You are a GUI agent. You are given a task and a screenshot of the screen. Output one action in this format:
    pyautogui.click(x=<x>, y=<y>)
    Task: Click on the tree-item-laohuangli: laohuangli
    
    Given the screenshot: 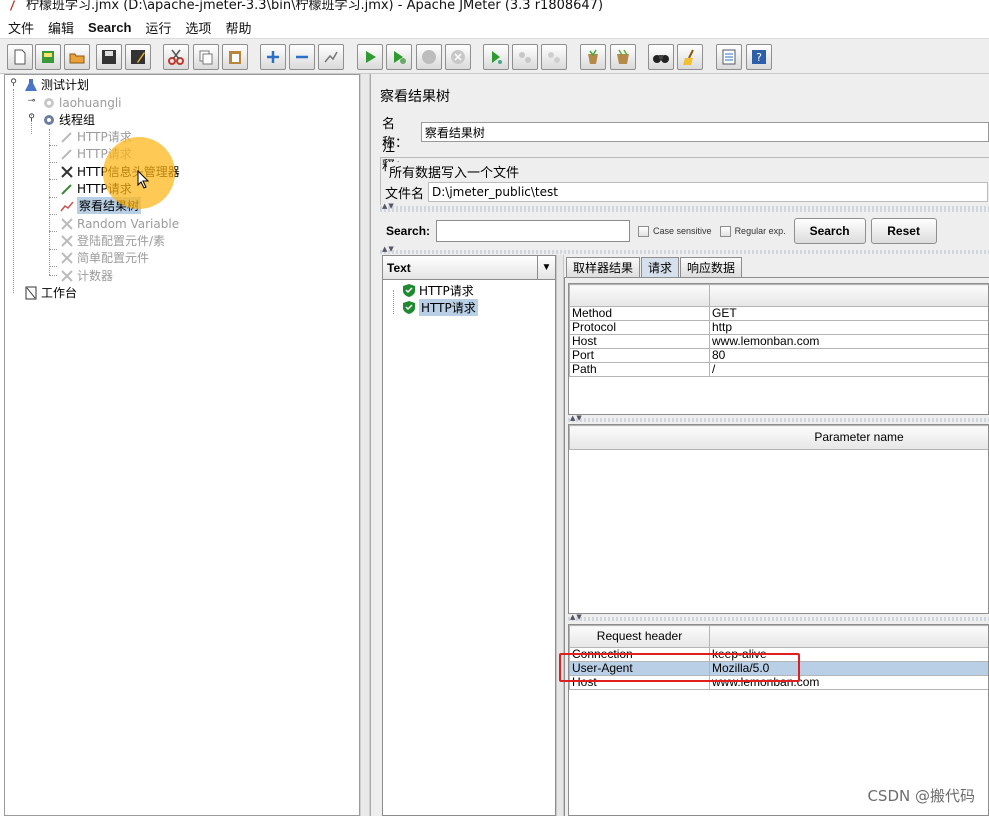 What is the action you would take?
    pyautogui.click(x=81, y=102)
    